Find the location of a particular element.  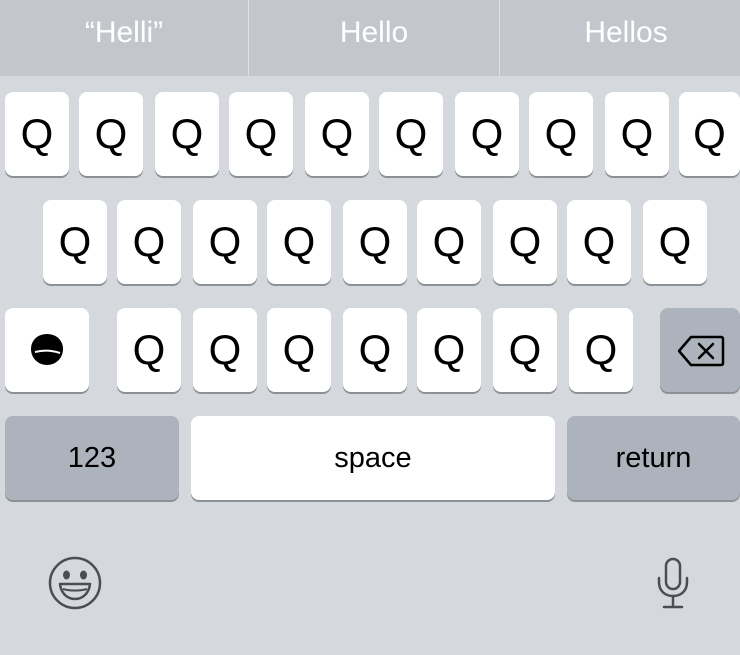

shift-key is located at coordinates (47, 350).